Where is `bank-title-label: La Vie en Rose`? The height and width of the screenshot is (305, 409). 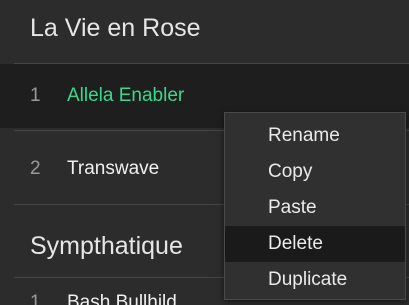
bank-title-label: La Vie en Rose is located at coordinates (115, 28).